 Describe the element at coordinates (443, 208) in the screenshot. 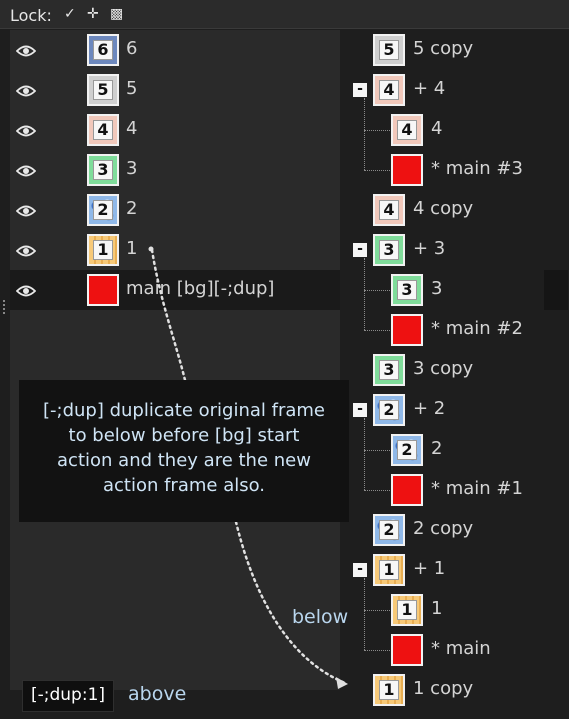

I see `layer-name: 4 copy` at that location.